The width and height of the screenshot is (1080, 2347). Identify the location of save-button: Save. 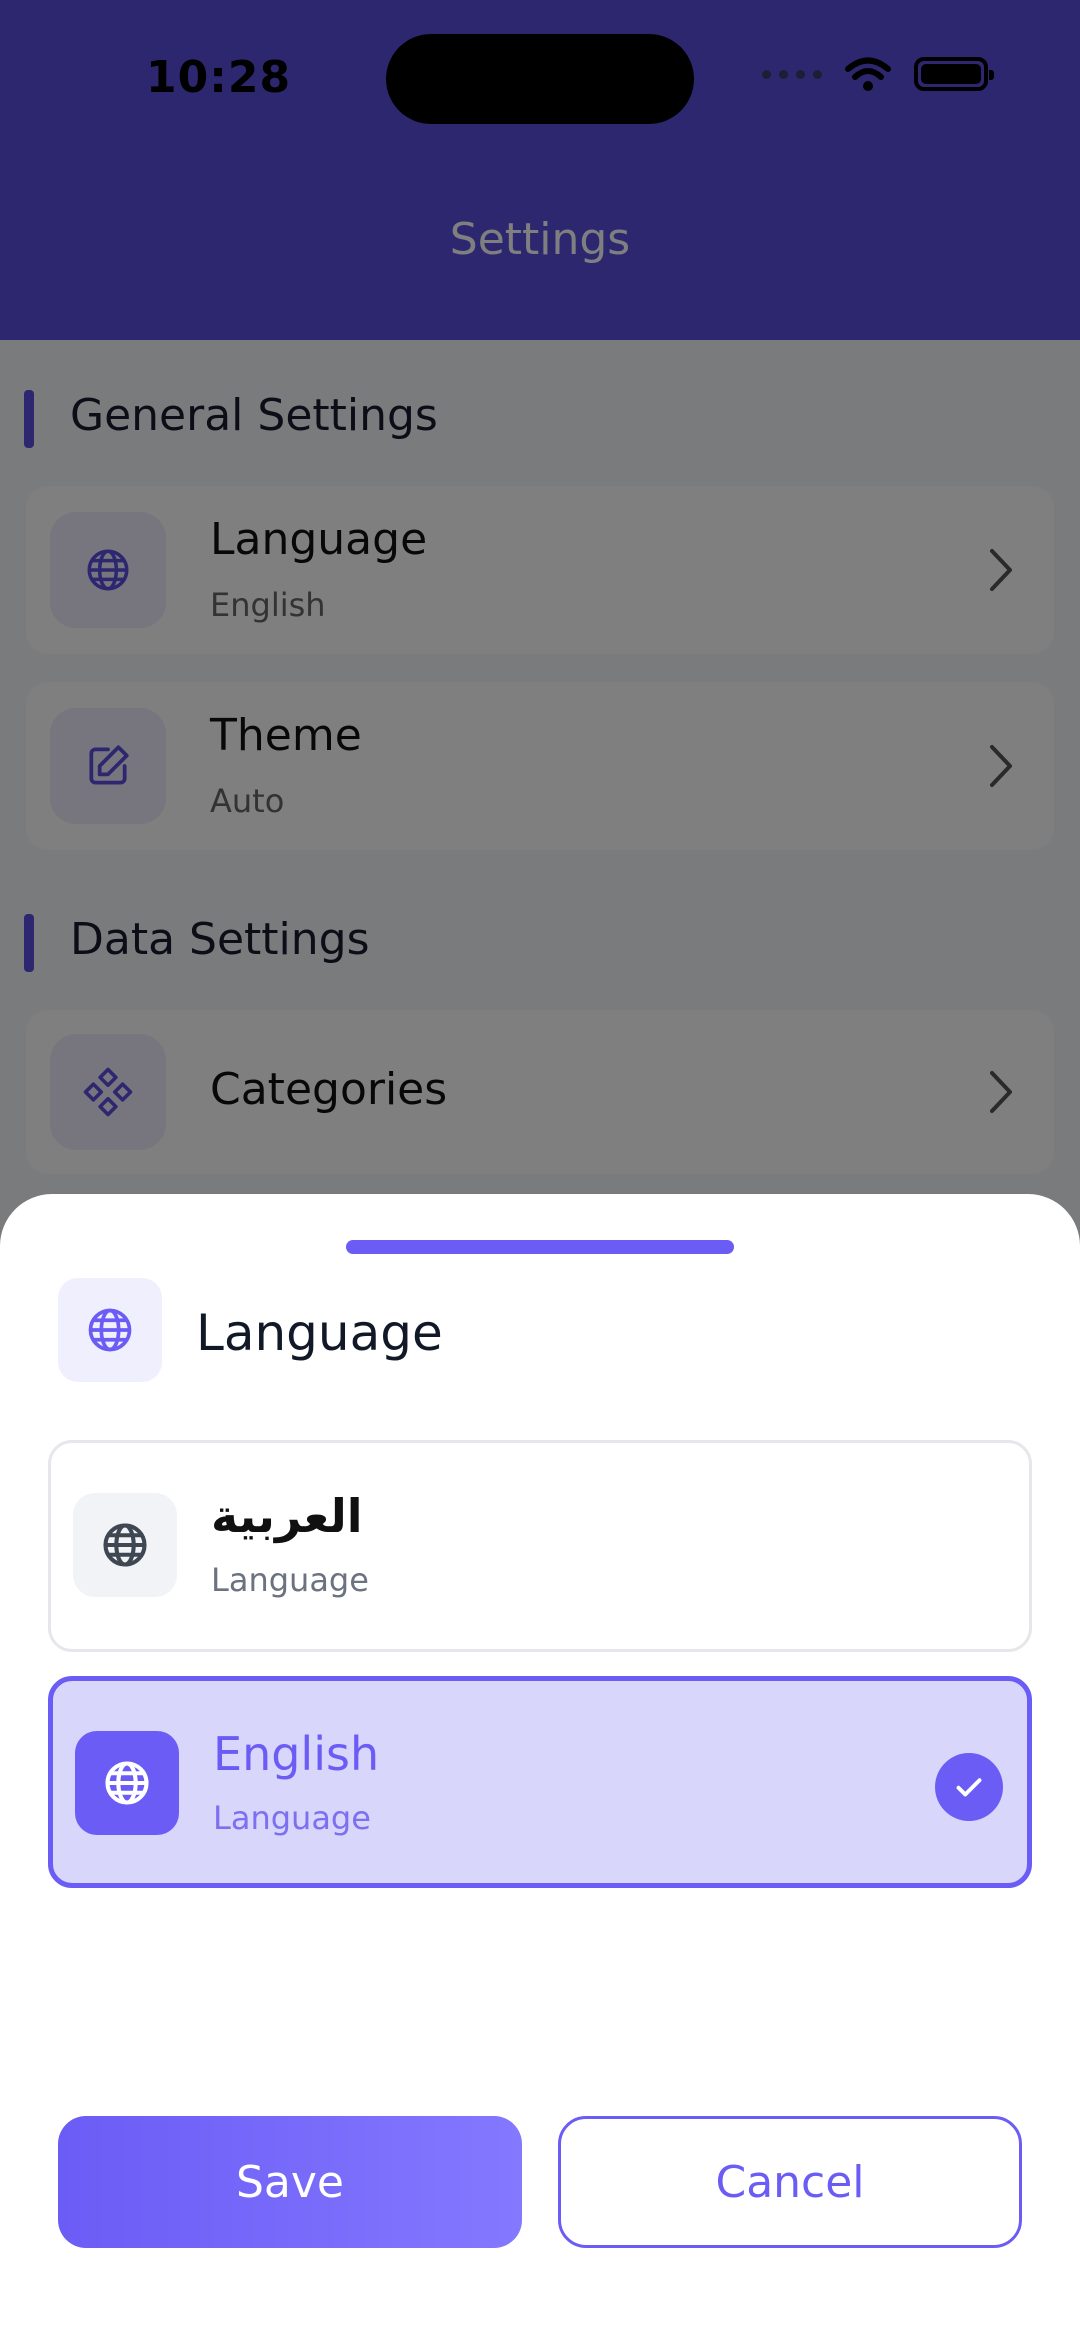
(290, 2182).